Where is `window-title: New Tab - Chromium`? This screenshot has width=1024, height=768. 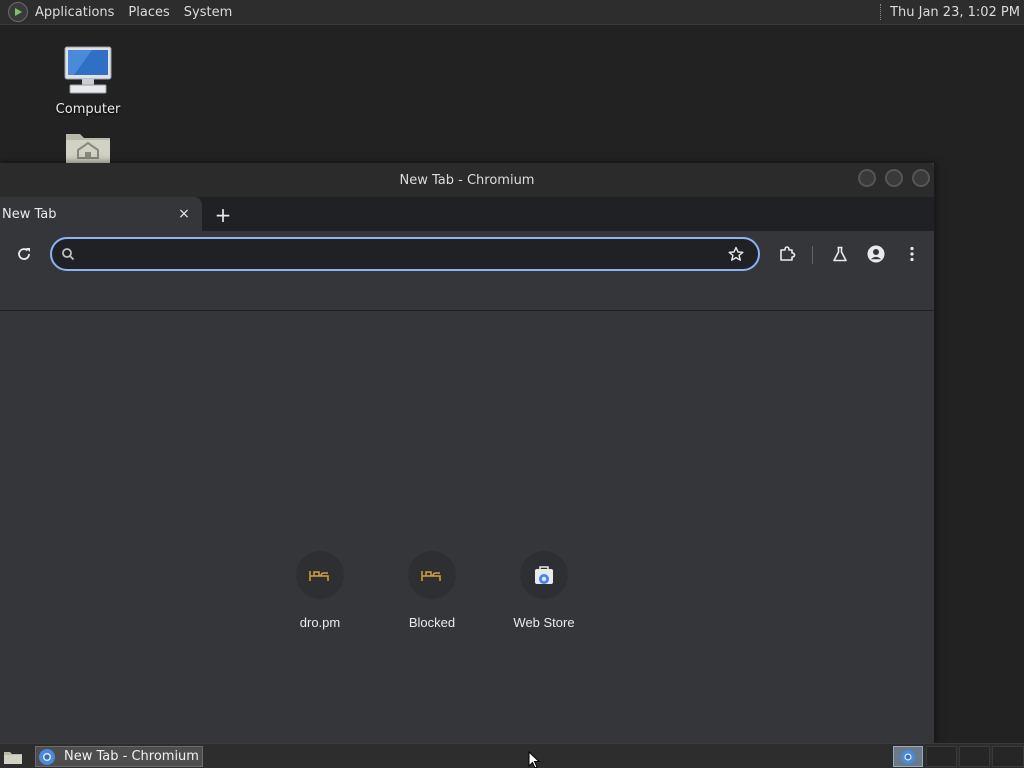
window-title: New Tab - Chromium is located at coordinates (467, 180).